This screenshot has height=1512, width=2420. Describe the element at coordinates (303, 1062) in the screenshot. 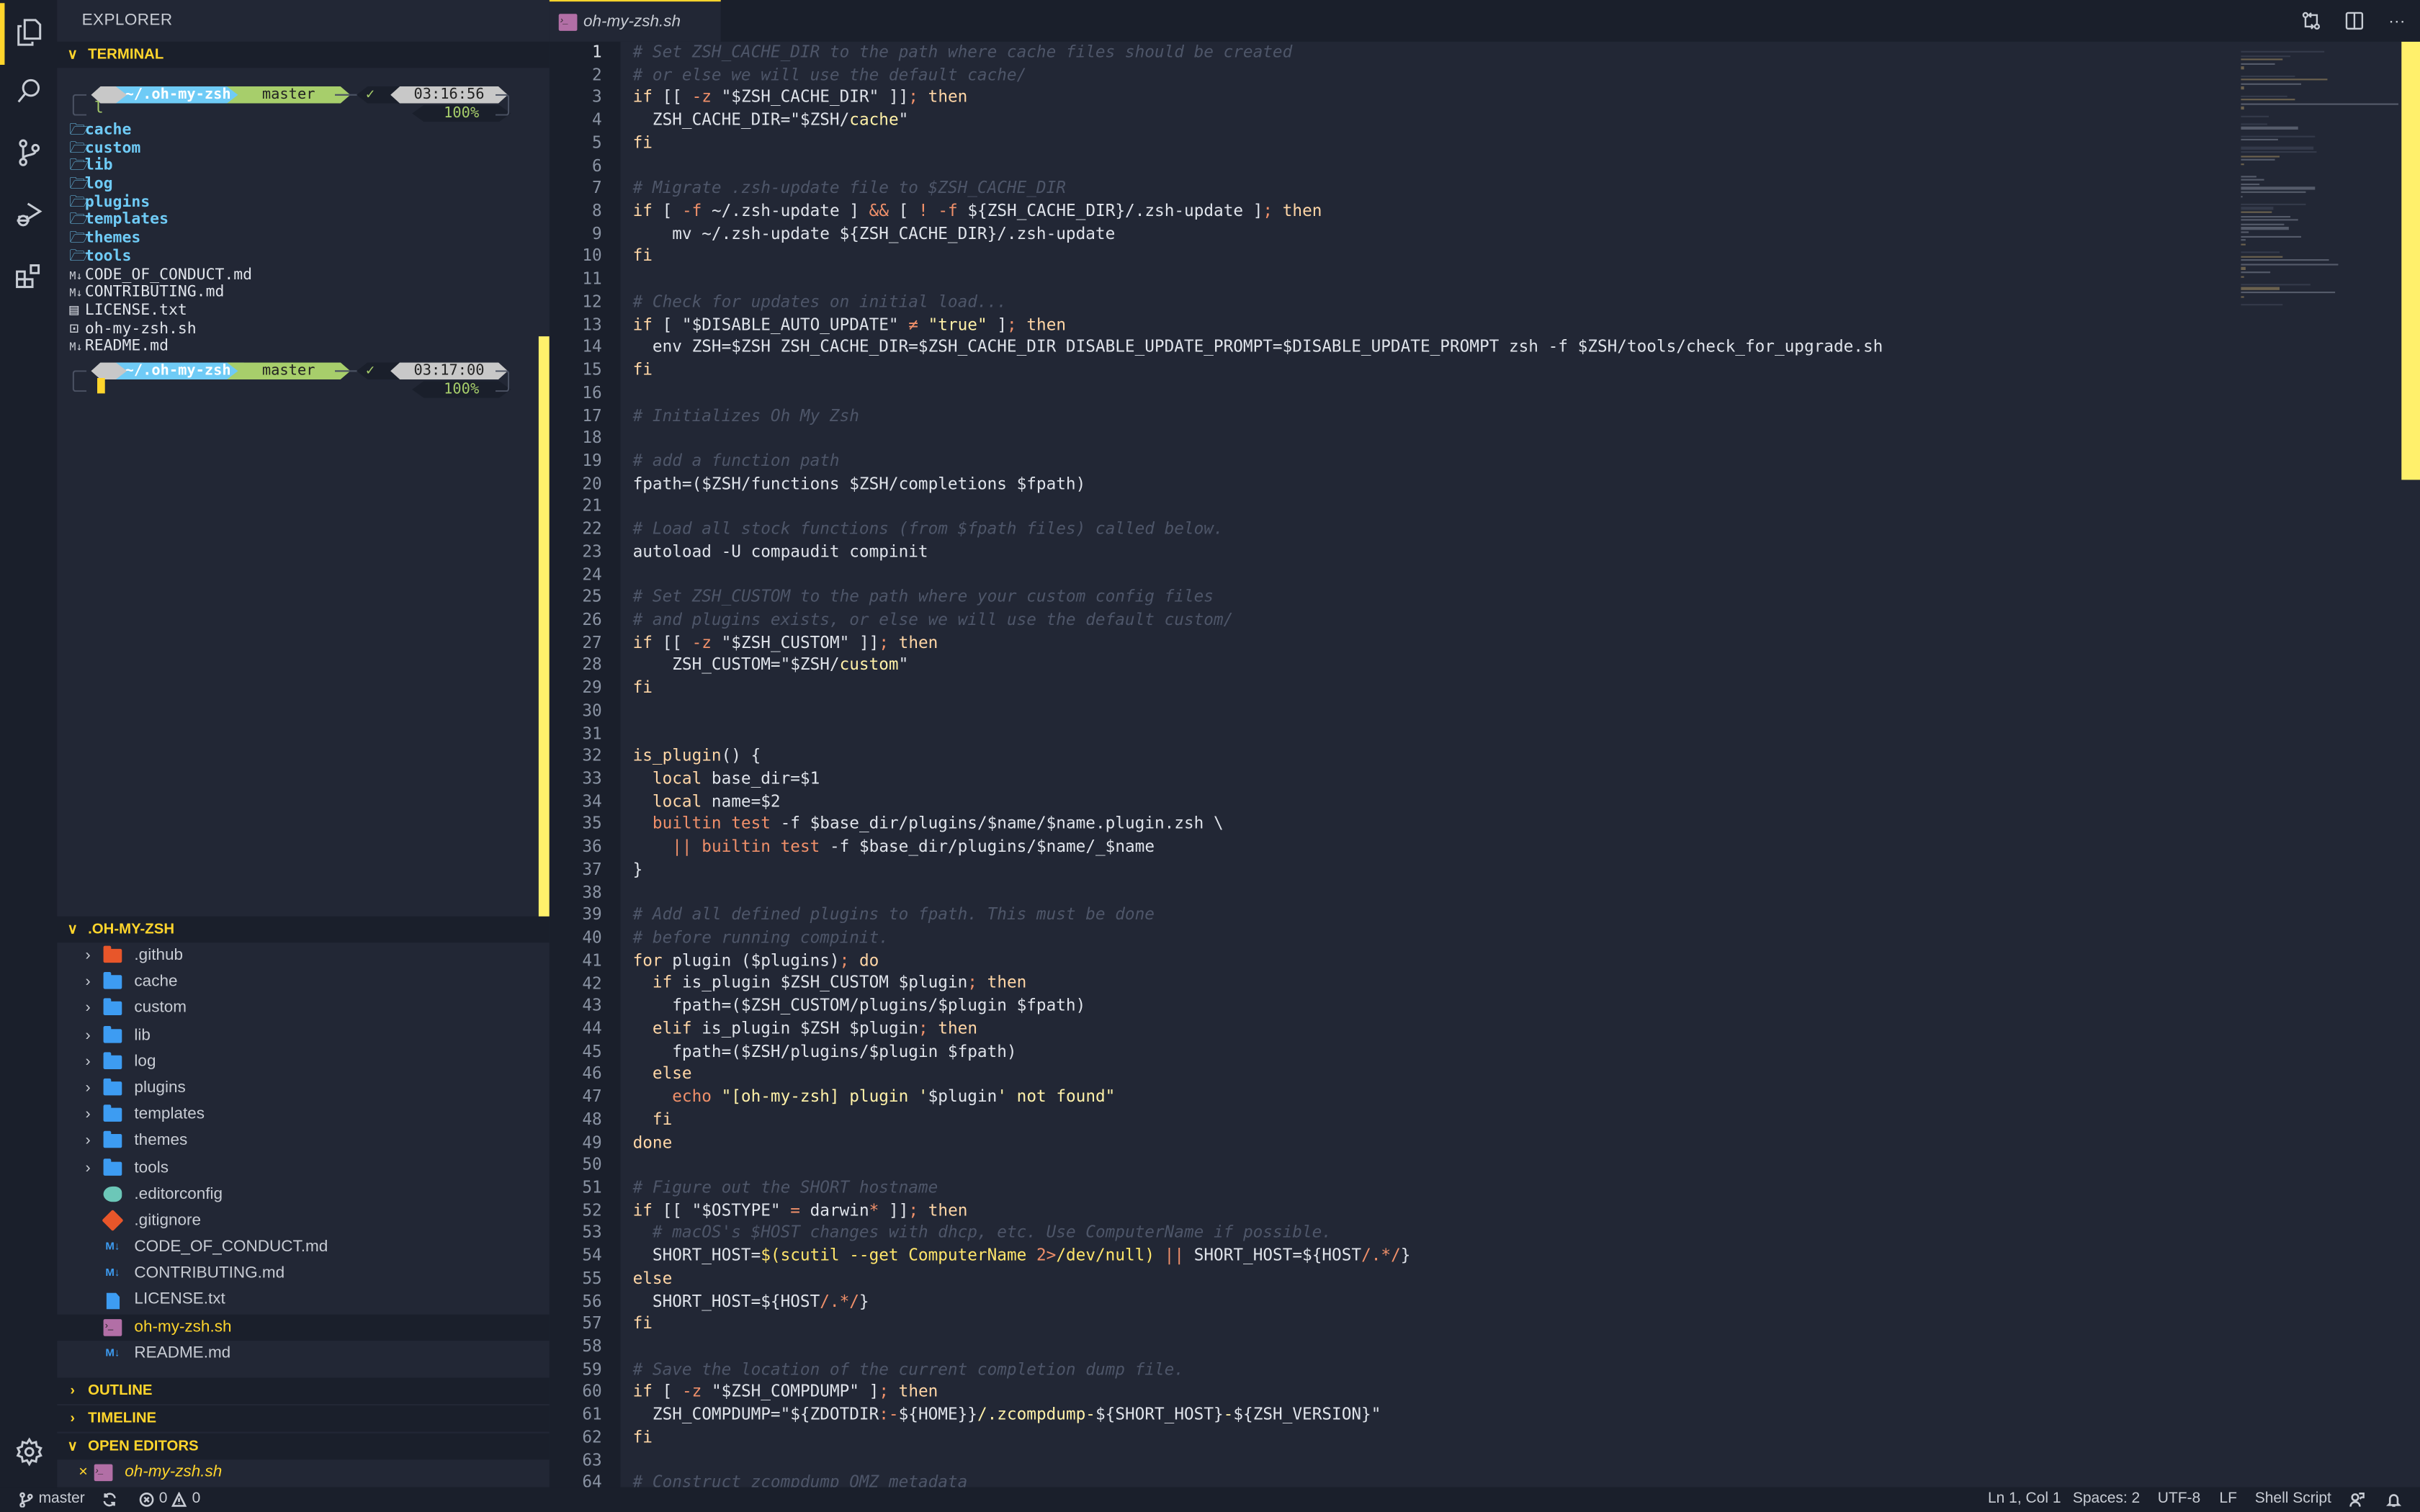

I see `tree-item-log: › log` at that location.